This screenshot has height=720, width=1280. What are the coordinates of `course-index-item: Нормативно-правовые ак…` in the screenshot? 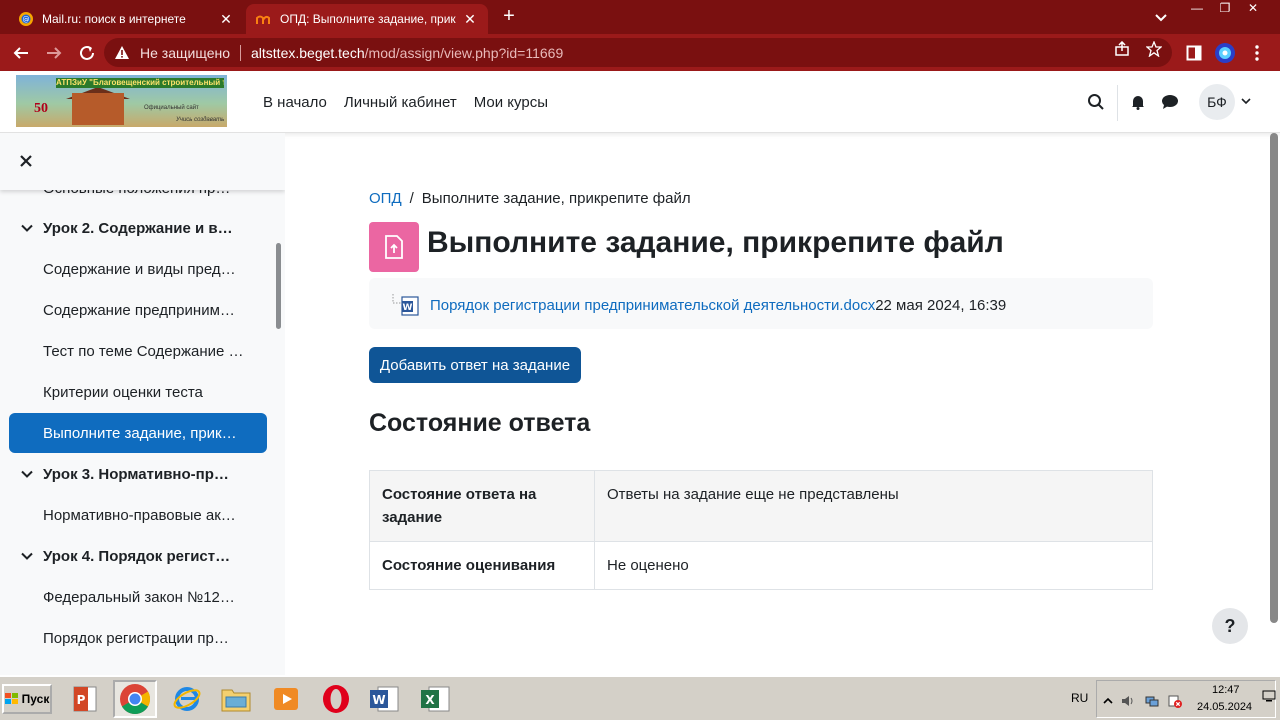 It's located at (138, 515).